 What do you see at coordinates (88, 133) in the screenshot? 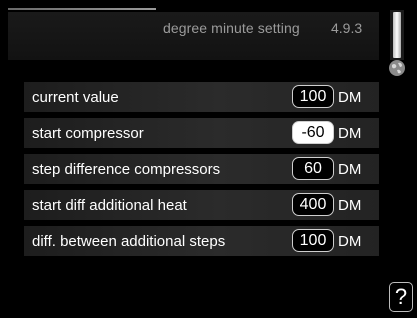
I see `setting-label: start compressor` at bounding box center [88, 133].